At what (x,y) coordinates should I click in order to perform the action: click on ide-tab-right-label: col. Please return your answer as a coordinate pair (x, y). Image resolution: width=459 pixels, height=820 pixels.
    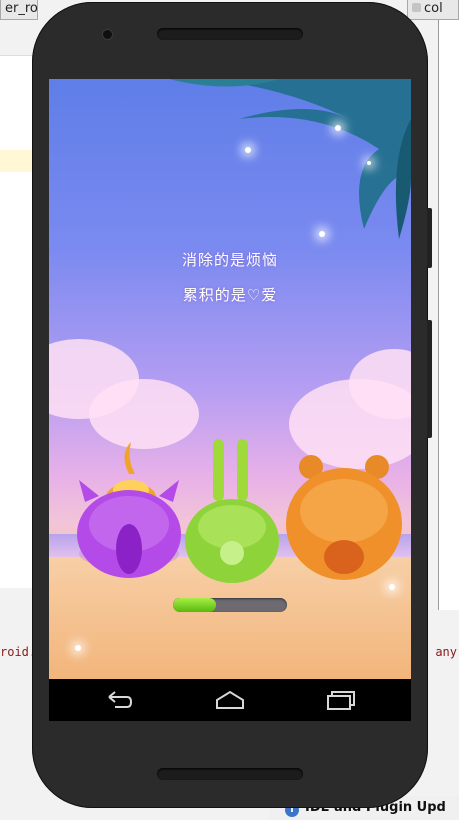
    Looking at the image, I should click on (433, 8).